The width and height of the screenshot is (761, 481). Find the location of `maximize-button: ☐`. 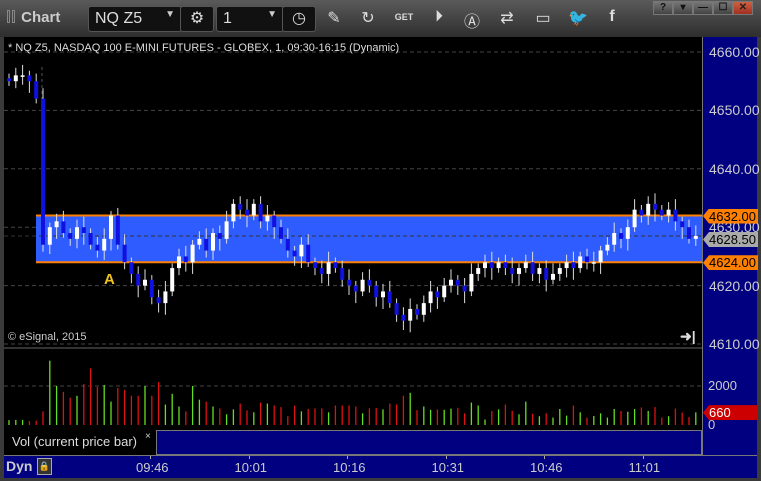

maximize-button: ☐ is located at coordinates (723, 8).